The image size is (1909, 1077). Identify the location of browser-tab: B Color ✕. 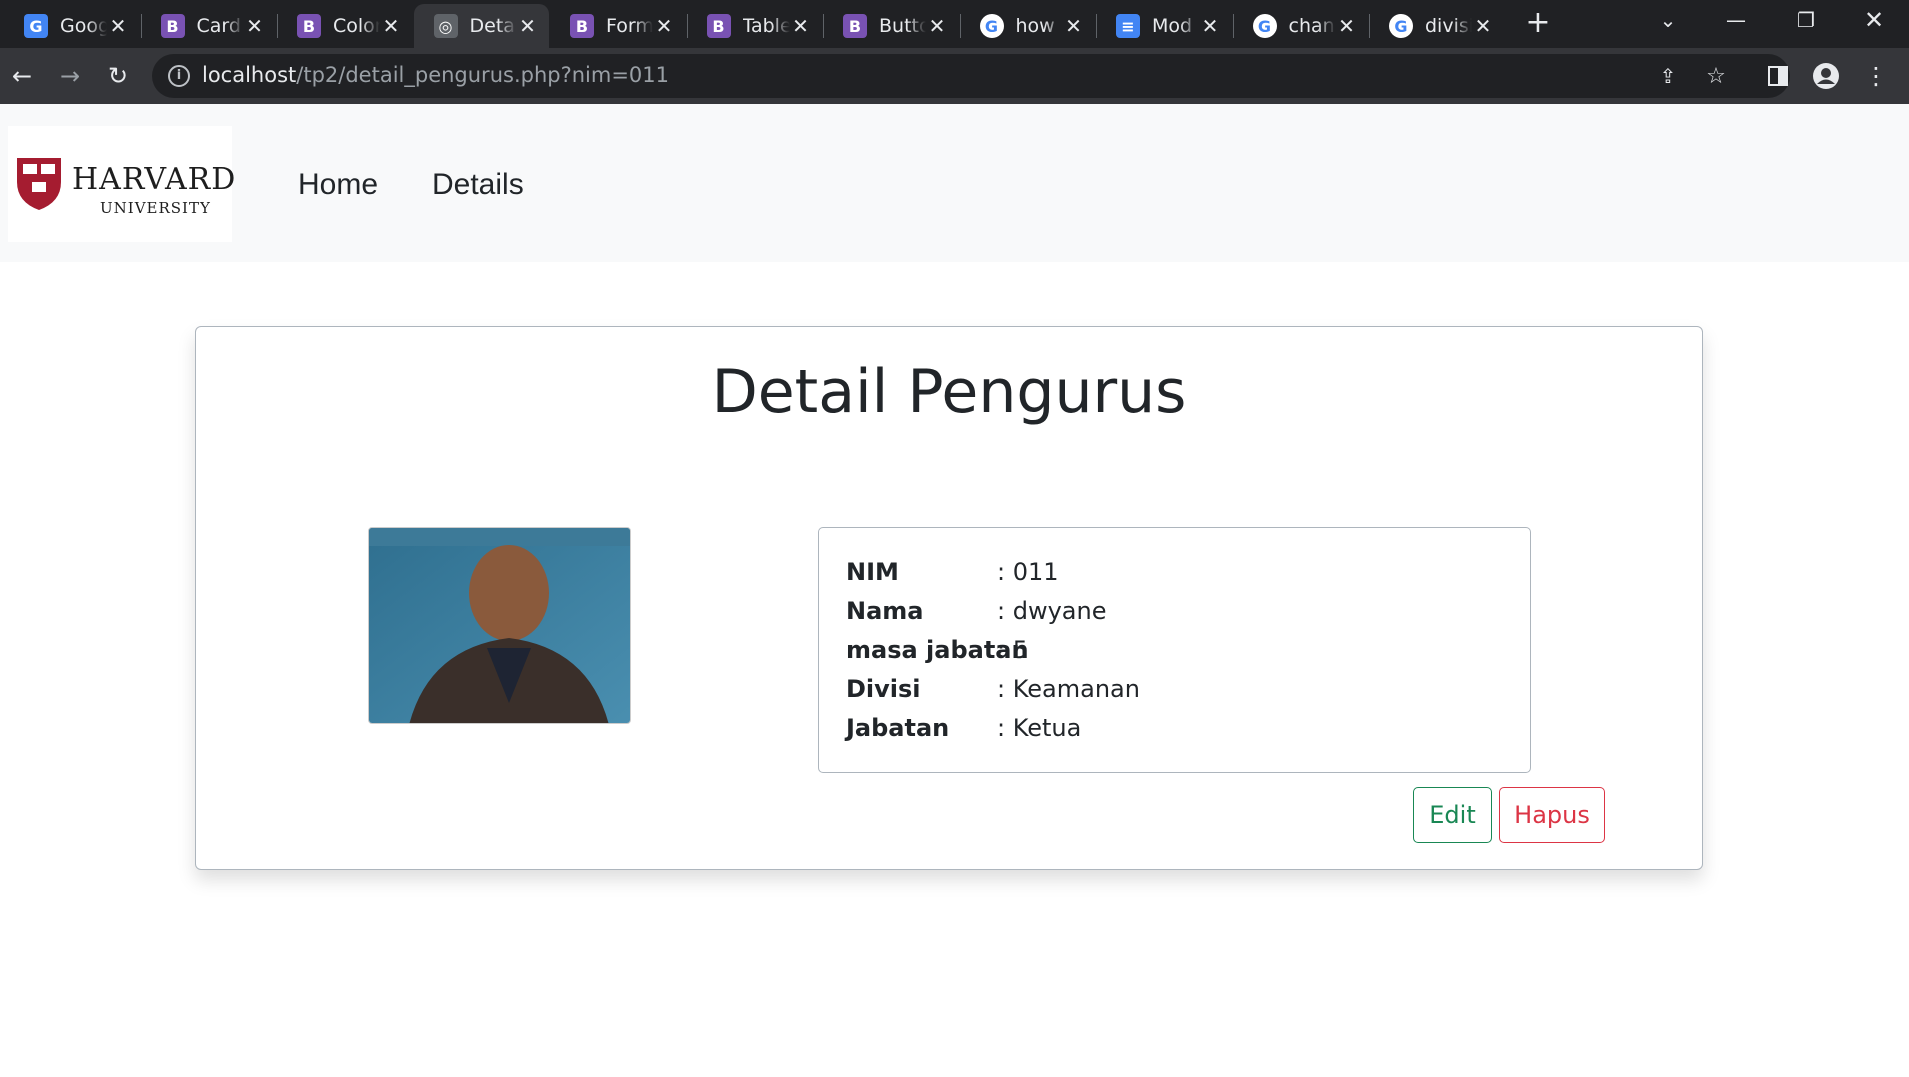
(344, 26).